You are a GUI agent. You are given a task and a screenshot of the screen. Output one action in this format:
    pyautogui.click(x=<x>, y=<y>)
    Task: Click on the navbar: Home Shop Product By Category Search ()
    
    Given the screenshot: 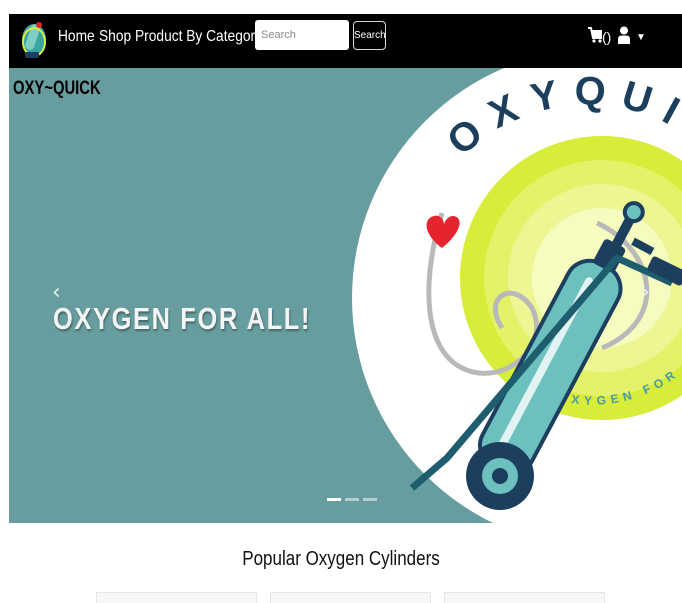 What is the action you would take?
    pyautogui.click(x=345, y=41)
    